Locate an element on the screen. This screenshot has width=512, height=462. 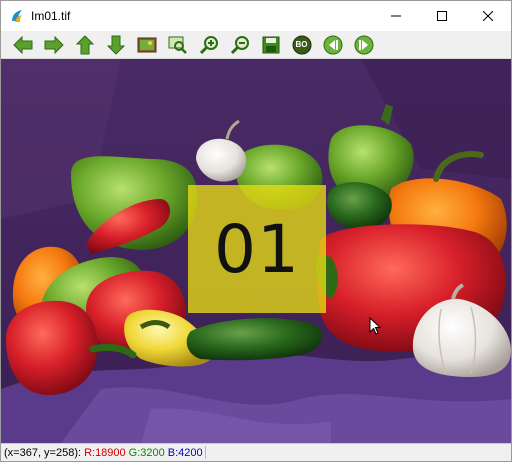
zoom-out-icon is located at coordinates (239, 44).